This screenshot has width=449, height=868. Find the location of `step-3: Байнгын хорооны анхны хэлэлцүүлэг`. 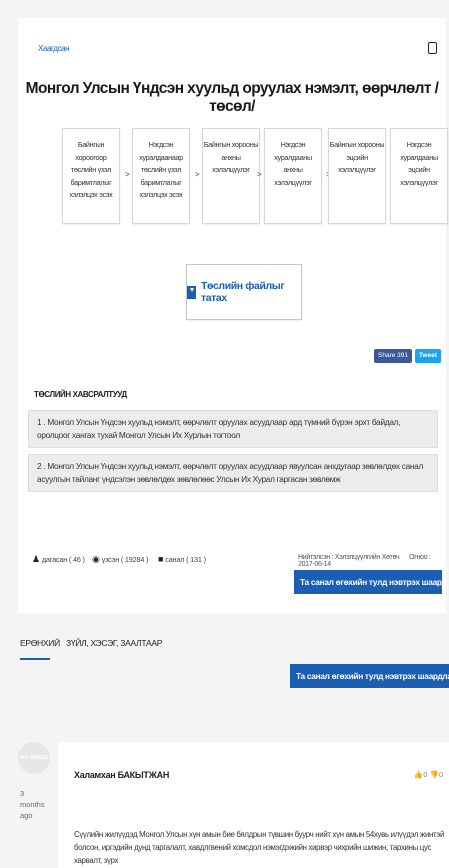

step-3: Байнгын хорооны анхны хэлэлцүүлэг is located at coordinates (231, 176).